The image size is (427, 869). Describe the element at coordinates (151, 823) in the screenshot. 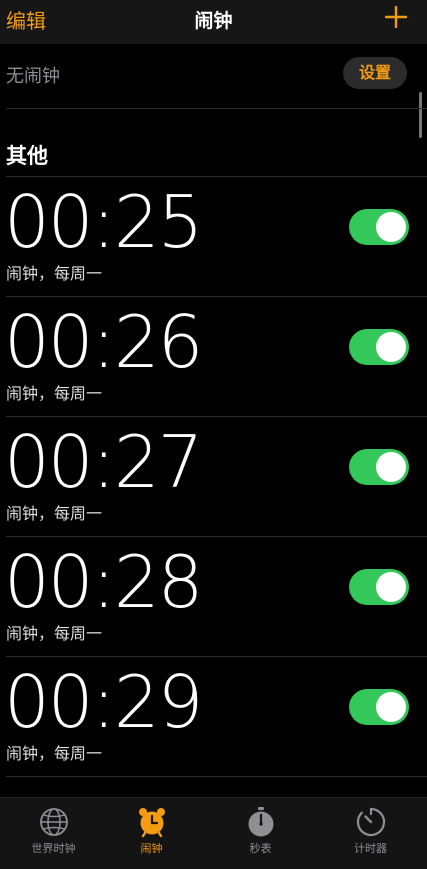

I see `alarm-clock-icon` at that location.